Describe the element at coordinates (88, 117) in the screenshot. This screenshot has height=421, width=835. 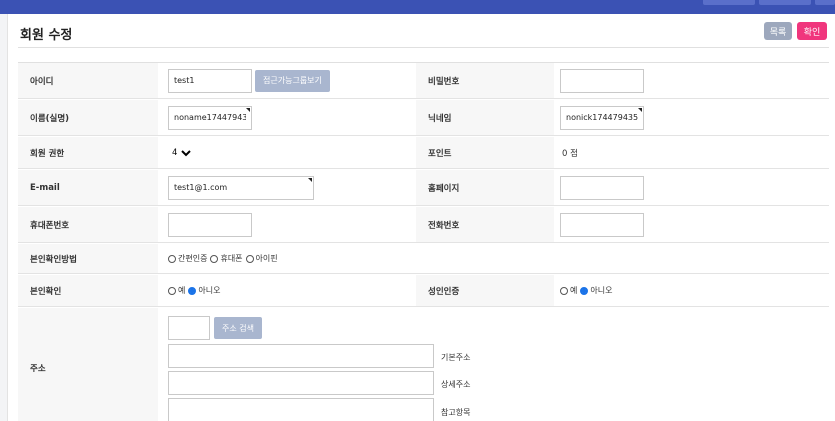
I see `name-label: 이름(실명)` at that location.